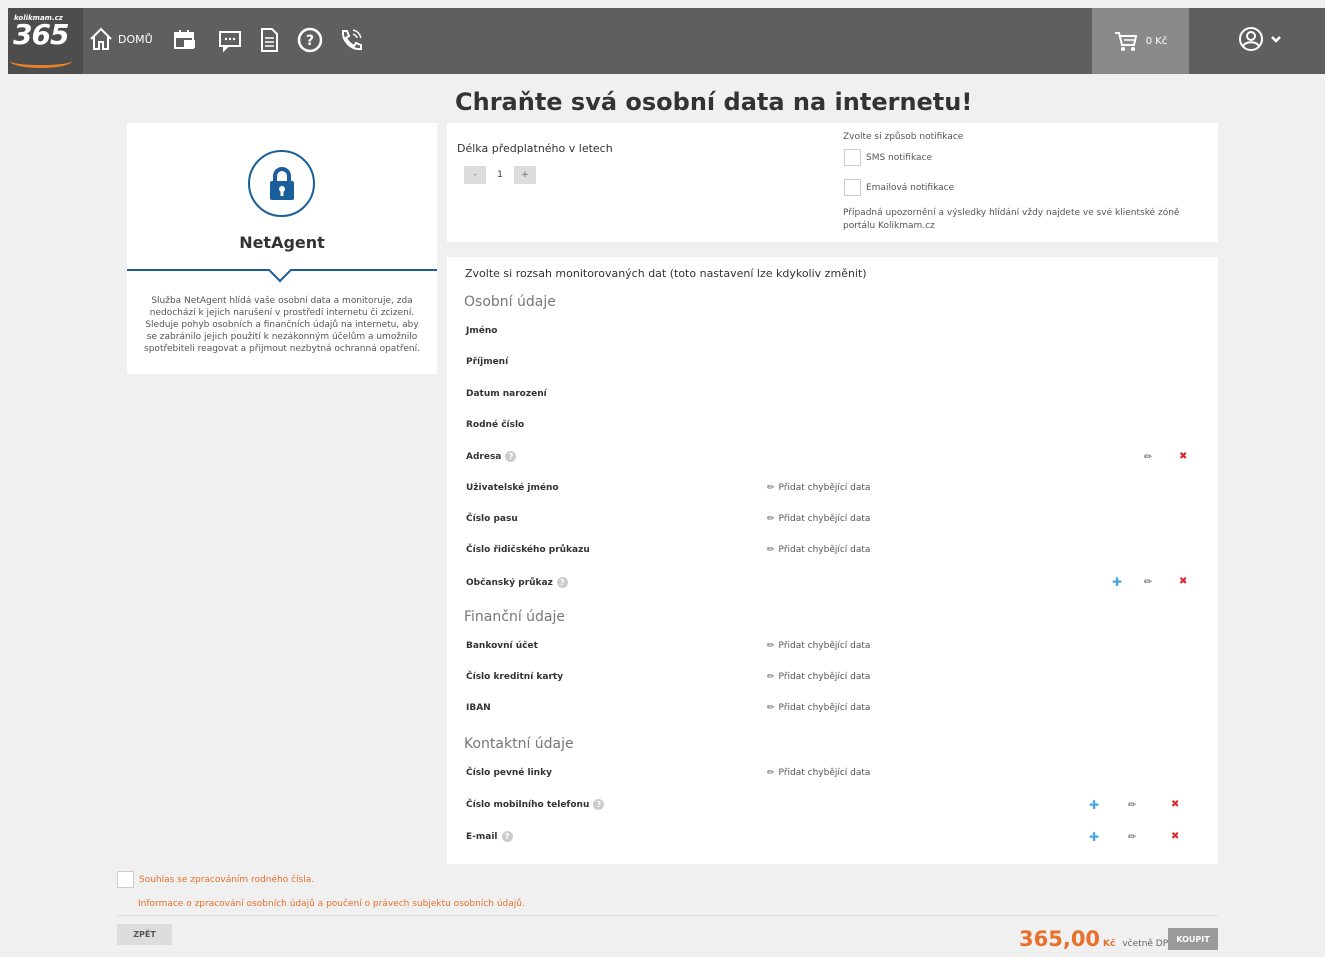 The image size is (1325, 957). I want to click on row-banka-label: Bankovní účet, so click(502, 646).